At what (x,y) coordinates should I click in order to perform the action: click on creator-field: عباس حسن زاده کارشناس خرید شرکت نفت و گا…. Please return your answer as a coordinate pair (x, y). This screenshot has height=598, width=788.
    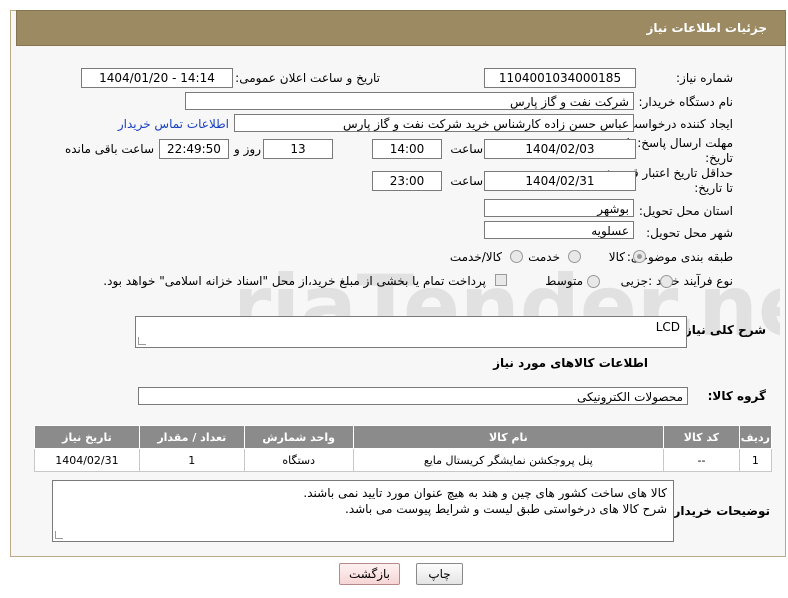
    Looking at the image, I should click on (434, 123).